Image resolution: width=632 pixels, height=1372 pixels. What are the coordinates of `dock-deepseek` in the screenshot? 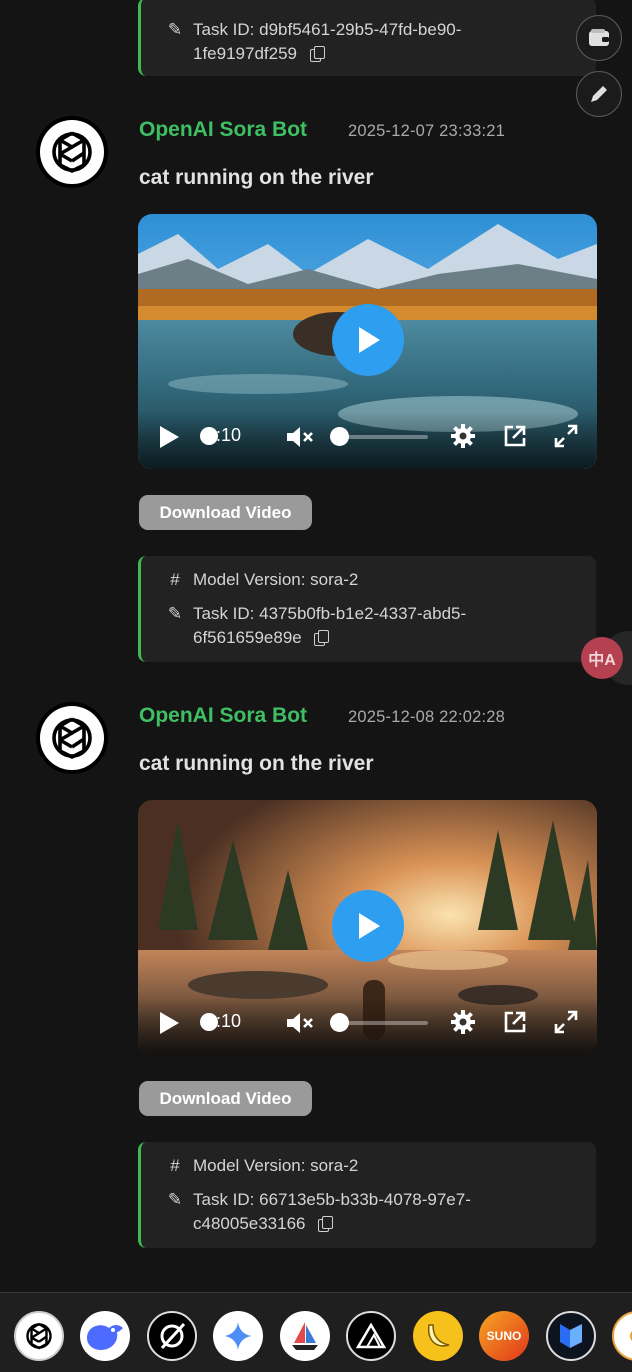 It's located at (105, 1336).